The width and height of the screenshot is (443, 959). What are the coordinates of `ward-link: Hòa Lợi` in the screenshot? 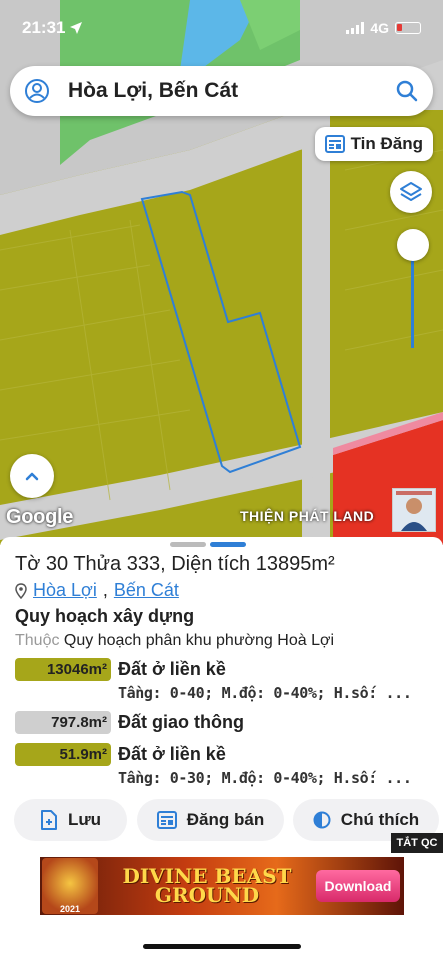 It's located at (65, 590).